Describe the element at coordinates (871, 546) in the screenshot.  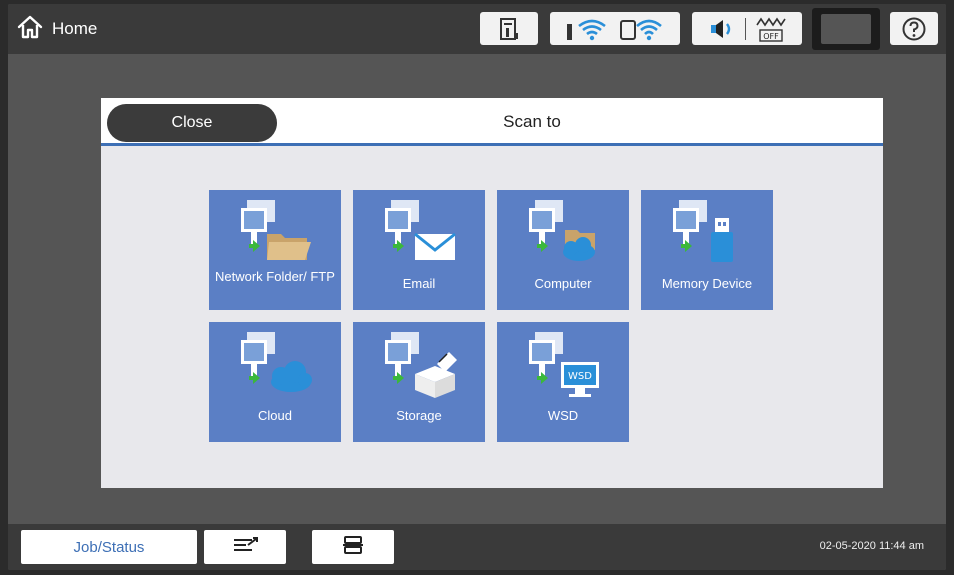
I see `datetime-readout: 02-05-2020 11:44 am` at that location.